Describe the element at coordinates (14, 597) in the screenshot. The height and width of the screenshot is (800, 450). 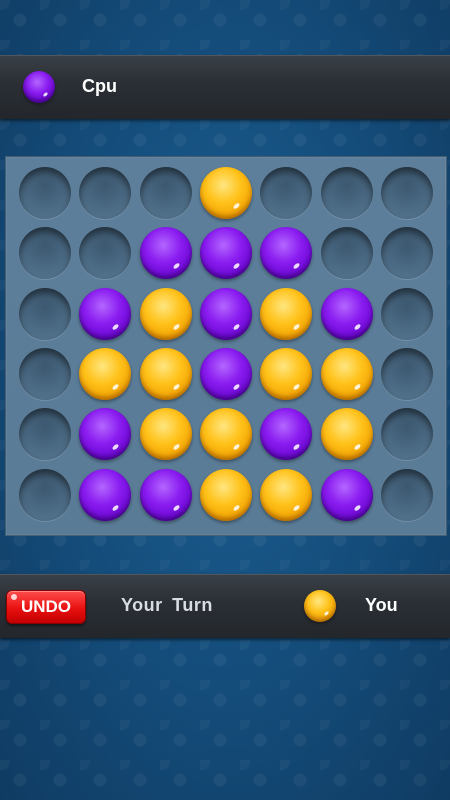
I see `undo-highlight-icon` at that location.